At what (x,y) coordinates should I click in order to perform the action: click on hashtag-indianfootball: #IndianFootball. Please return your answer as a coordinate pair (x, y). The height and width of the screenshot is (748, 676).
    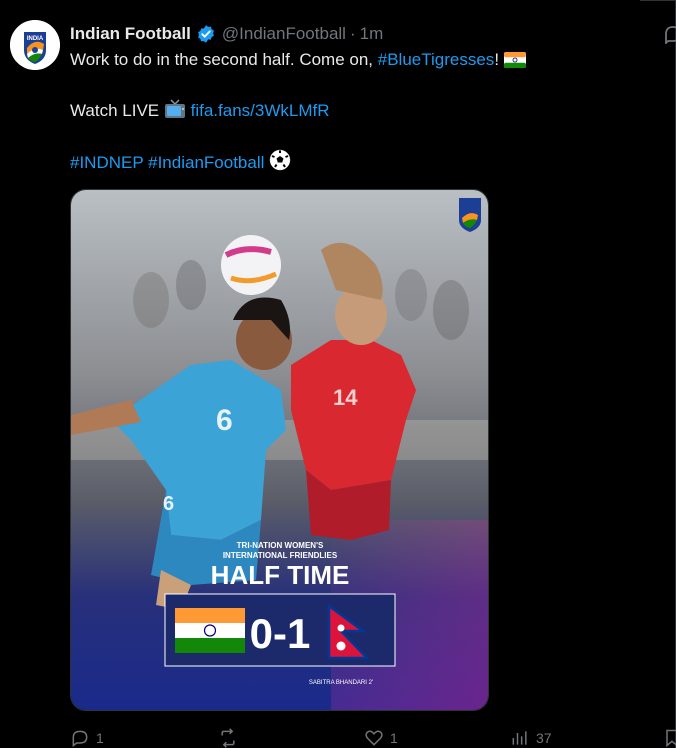
    Looking at the image, I should click on (206, 162).